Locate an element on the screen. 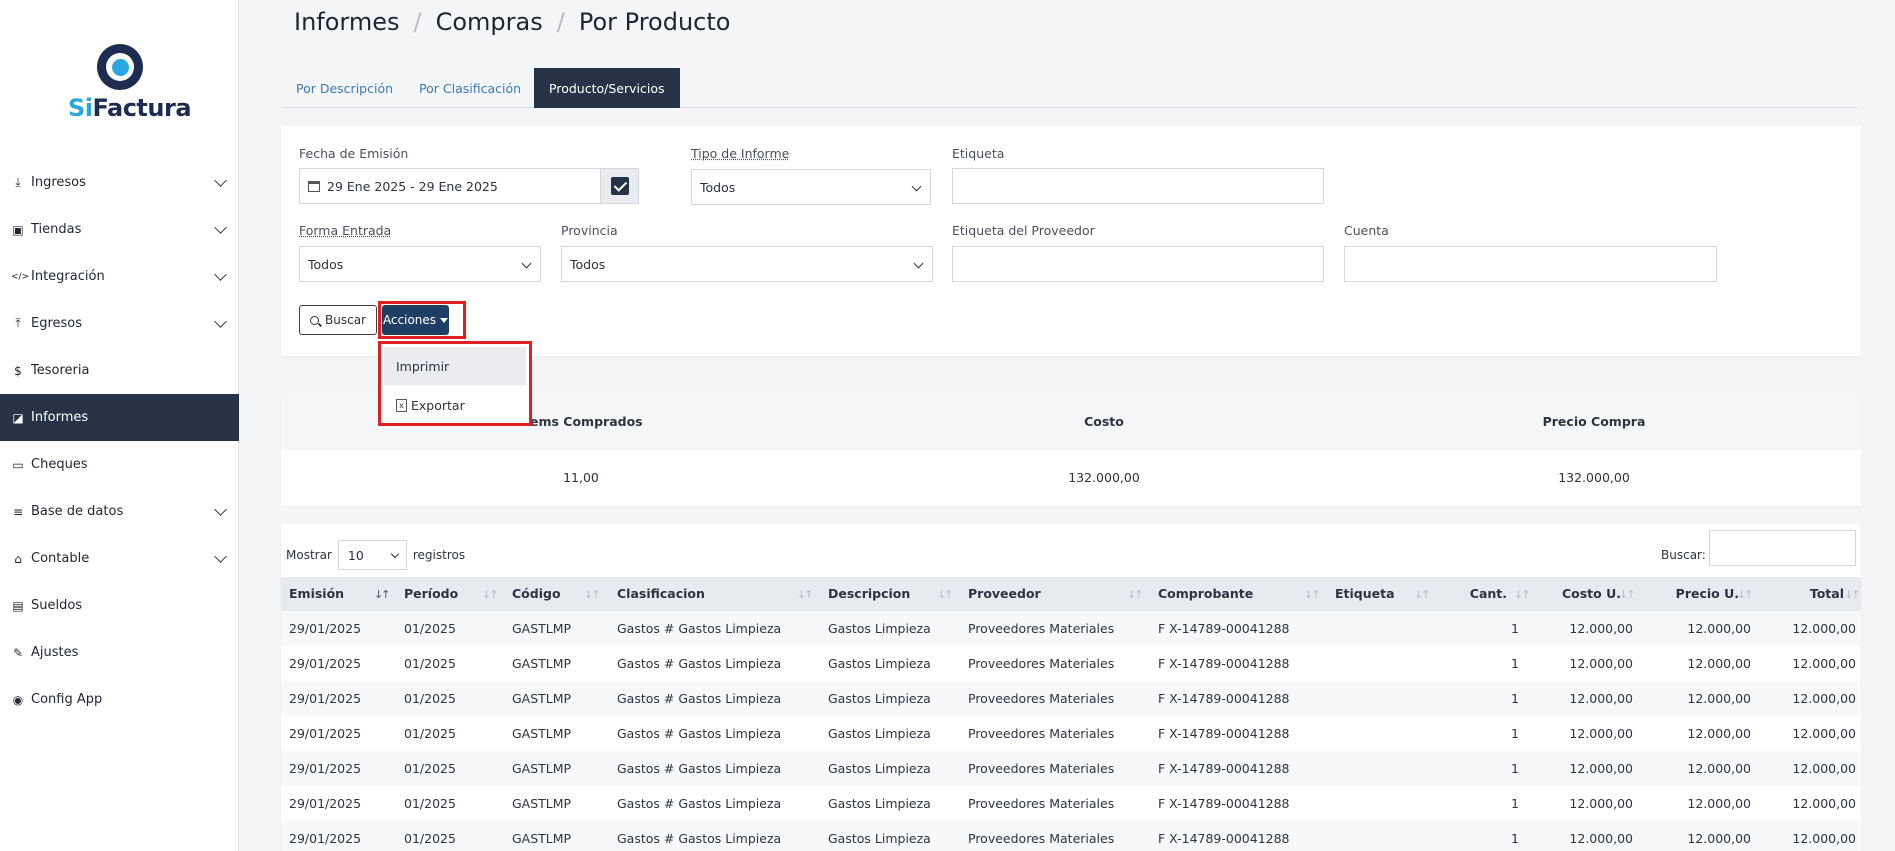 The height and width of the screenshot is (851, 1895). sidebar-item-label: Tiendas is located at coordinates (56, 229).